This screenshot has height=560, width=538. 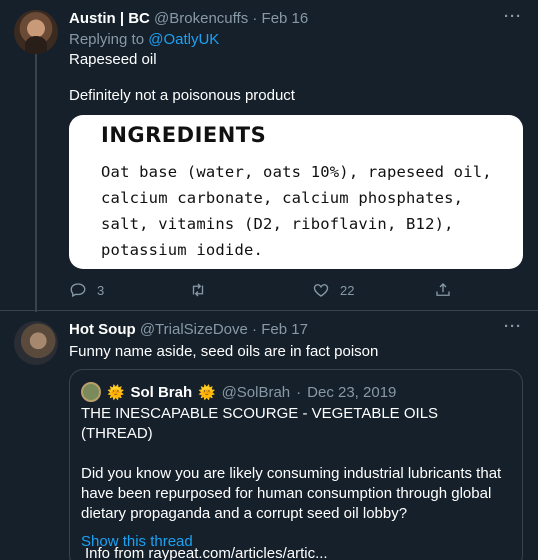 I want to click on like-count: 22, so click(x=347, y=290).